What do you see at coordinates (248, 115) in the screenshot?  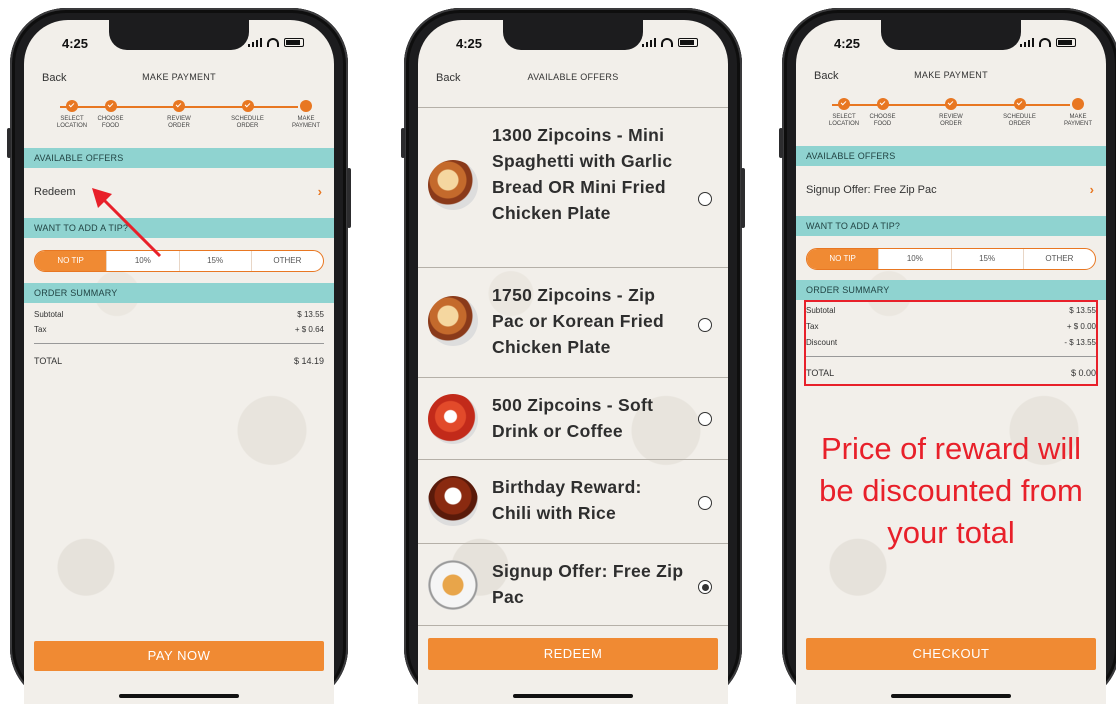 I see `step-schedule-order: SCHEDULE ORDER` at bounding box center [248, 115].